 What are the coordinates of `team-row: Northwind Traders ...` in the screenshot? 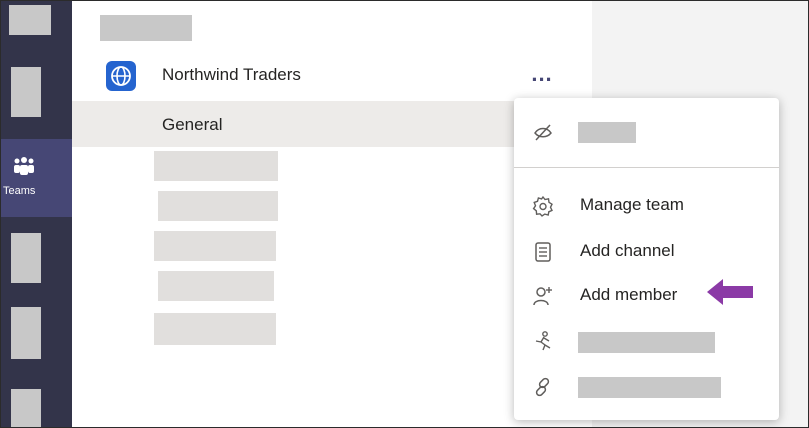 It's located at (342, 75).